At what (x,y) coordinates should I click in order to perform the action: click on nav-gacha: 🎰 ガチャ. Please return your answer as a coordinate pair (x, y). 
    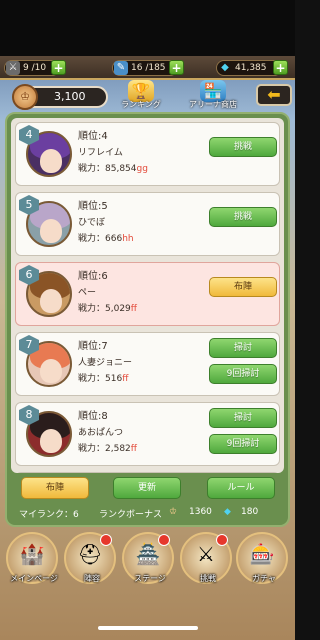
    Looking at the image, I should click on (262, 558).